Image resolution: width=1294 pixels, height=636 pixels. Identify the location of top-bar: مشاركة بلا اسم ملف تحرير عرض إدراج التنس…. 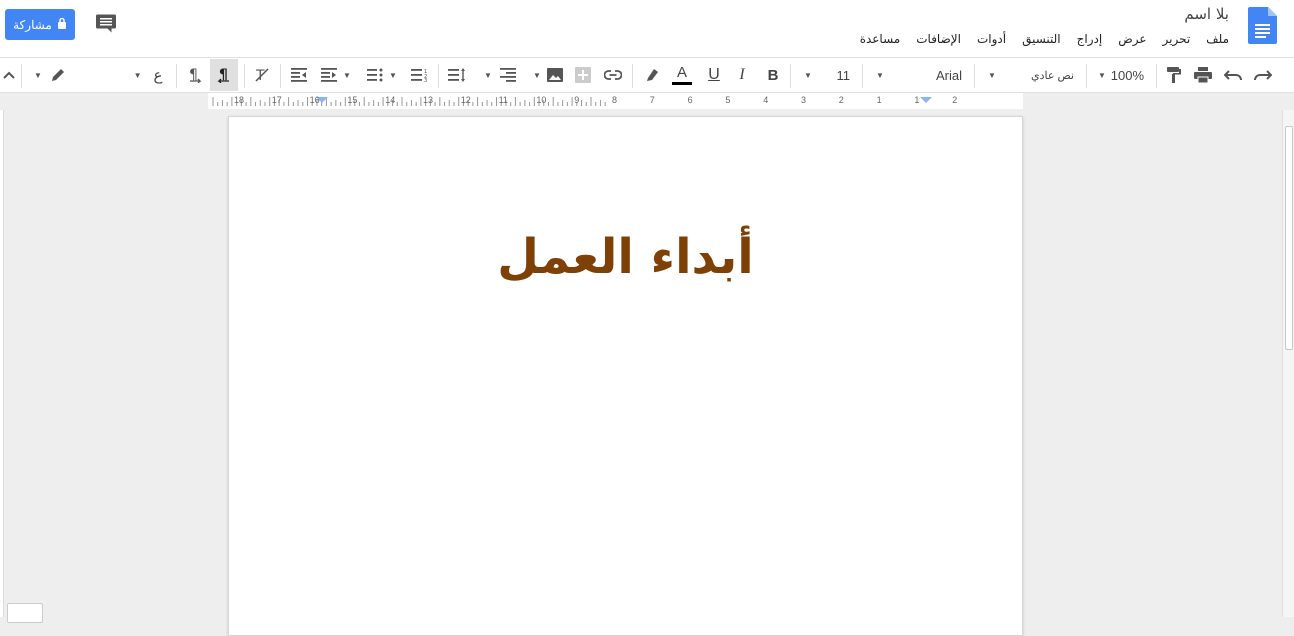
(647, 28).